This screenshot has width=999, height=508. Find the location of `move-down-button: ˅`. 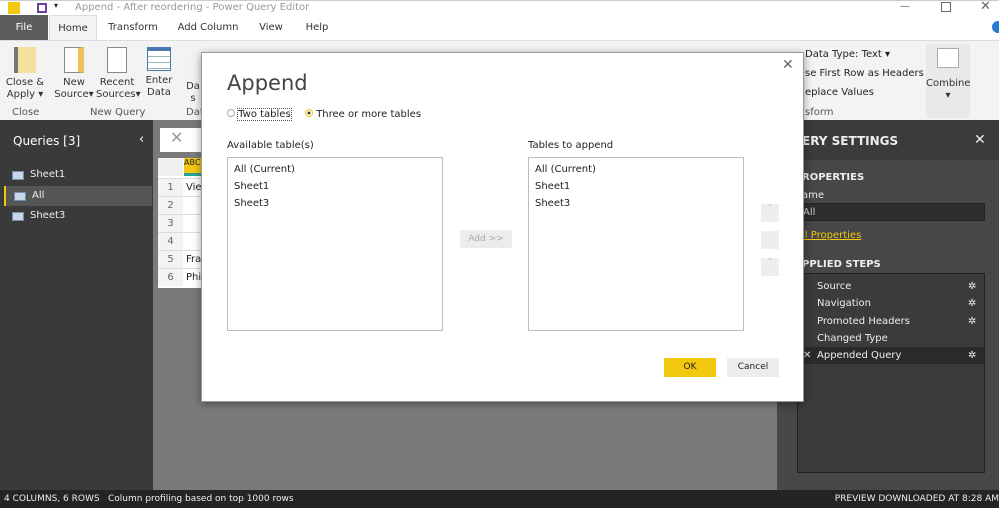

move-down-button: ˅ is located at coordinates (770, 267).